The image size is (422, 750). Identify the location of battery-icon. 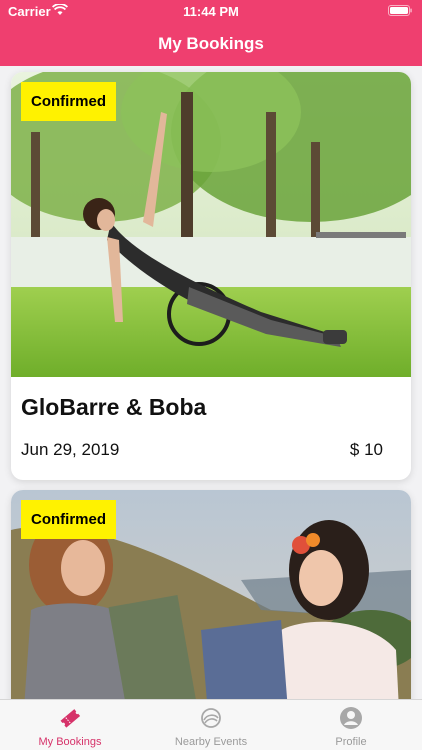
(400, 10).